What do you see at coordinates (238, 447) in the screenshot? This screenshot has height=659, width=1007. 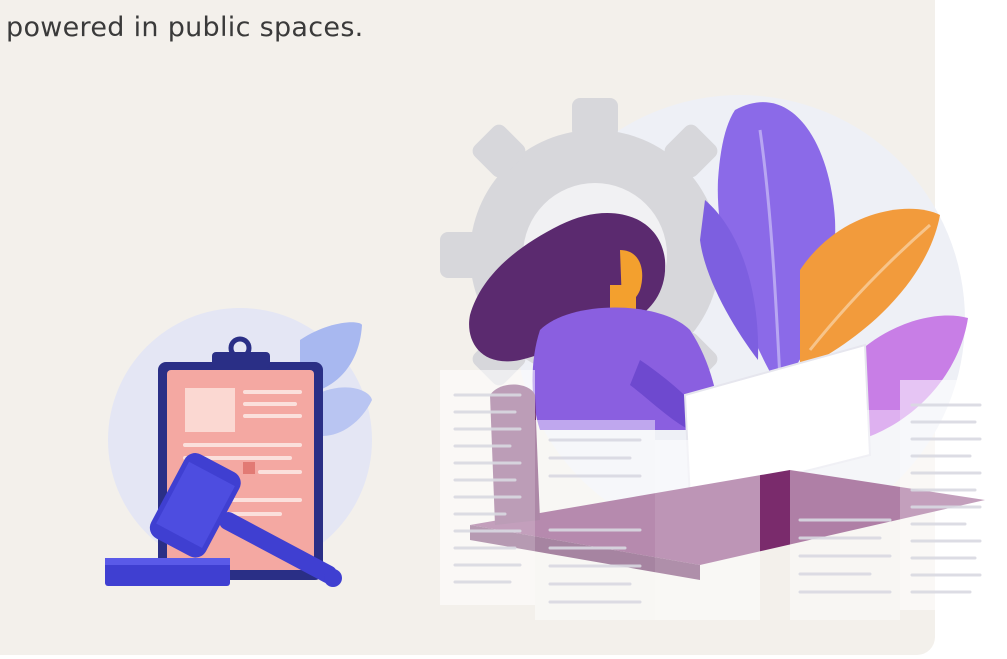 I see `clipboard-with-gavel-illustration` at bounding box center [238, 447].